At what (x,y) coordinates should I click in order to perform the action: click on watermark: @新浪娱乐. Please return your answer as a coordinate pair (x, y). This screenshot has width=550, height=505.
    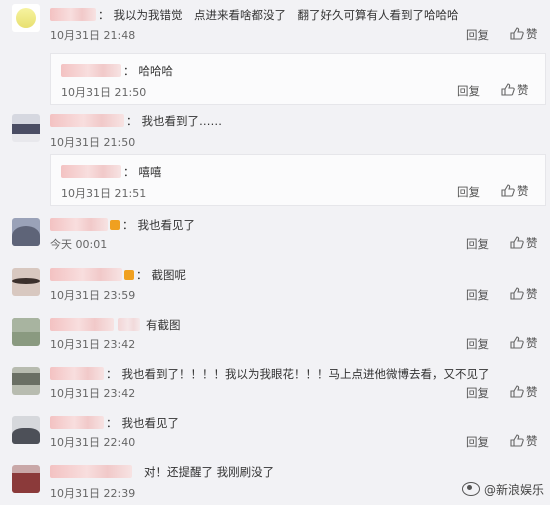
    Looking at the image, I should click on (502, 489).